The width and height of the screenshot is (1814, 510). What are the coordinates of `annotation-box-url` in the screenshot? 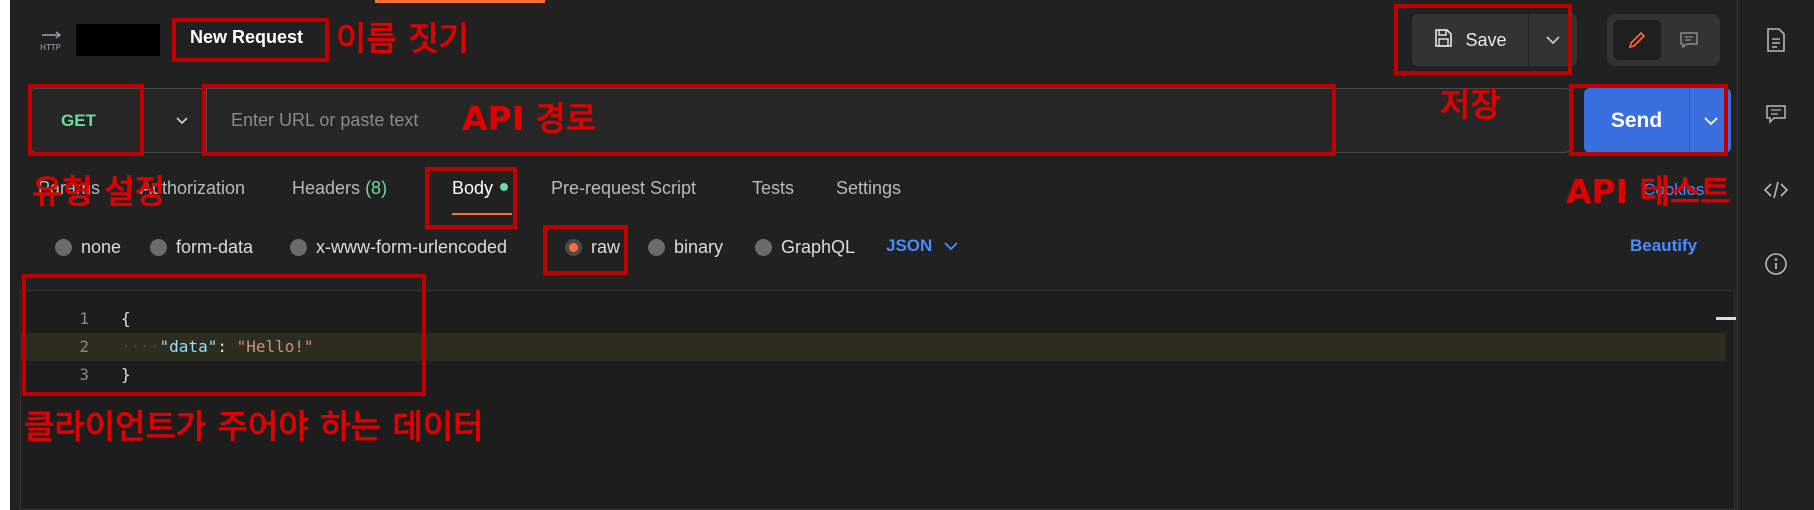 It's located at (769, 120).